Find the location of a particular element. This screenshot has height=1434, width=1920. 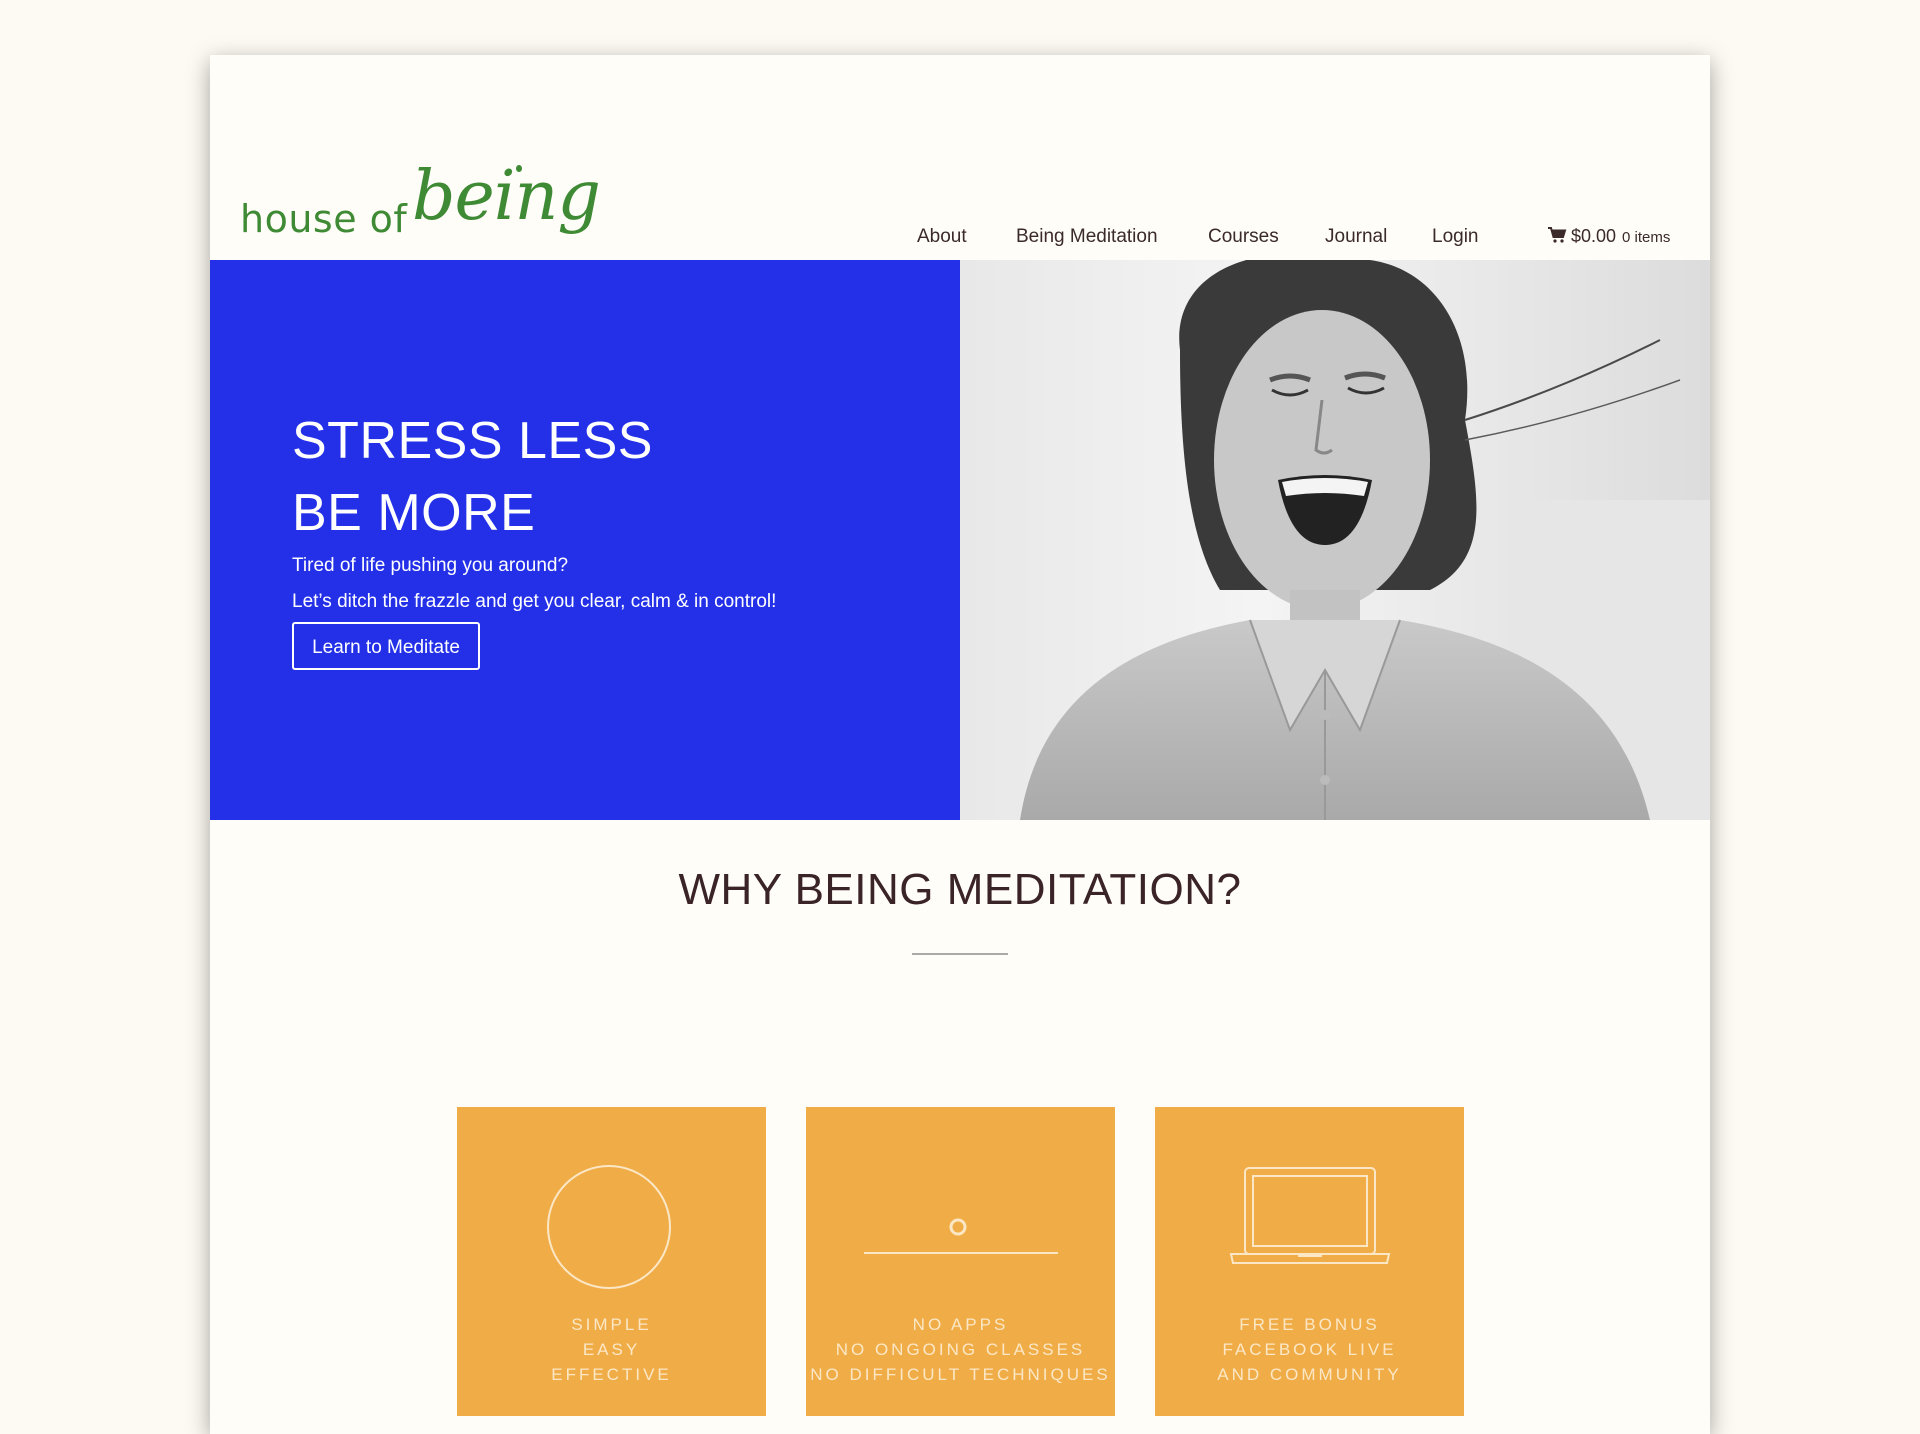

feature-line: FACEBOOK LIVE is located at coordinates (1309, 1349).